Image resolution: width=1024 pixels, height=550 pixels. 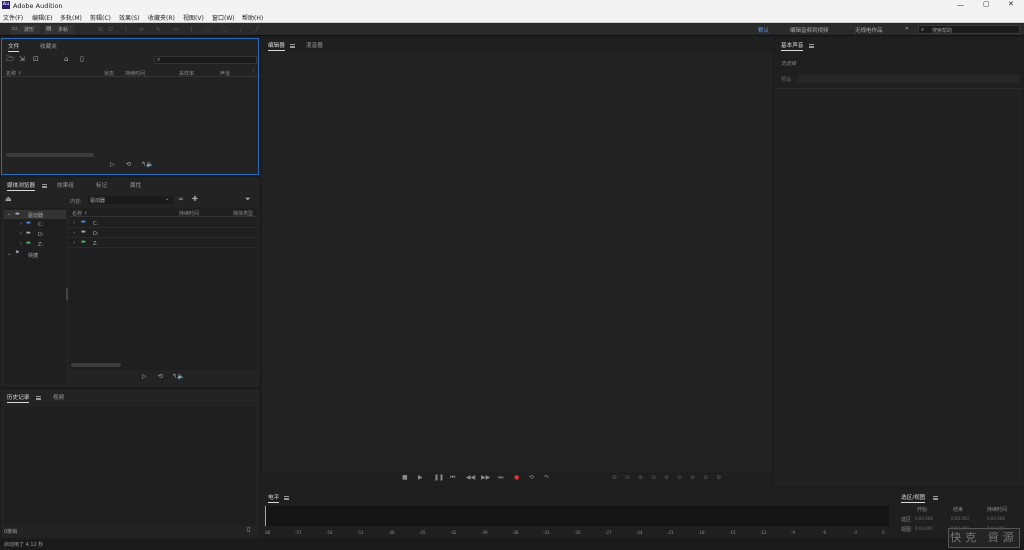 I want to click on menu-effects: 效果(S), so click(x=129, y=17).